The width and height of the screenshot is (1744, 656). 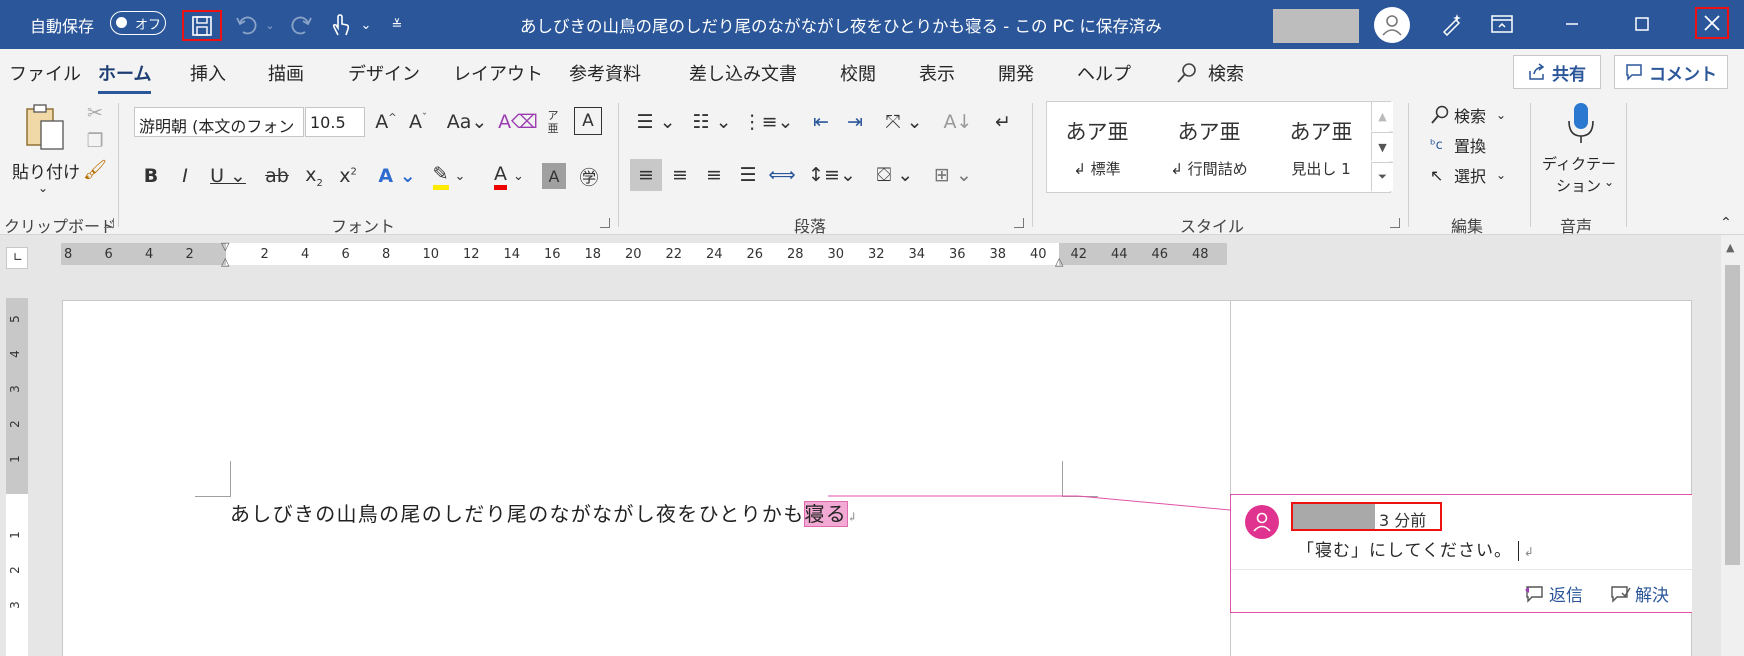 I want to click on comment-author-redacted, so click(x=1334, y=516).